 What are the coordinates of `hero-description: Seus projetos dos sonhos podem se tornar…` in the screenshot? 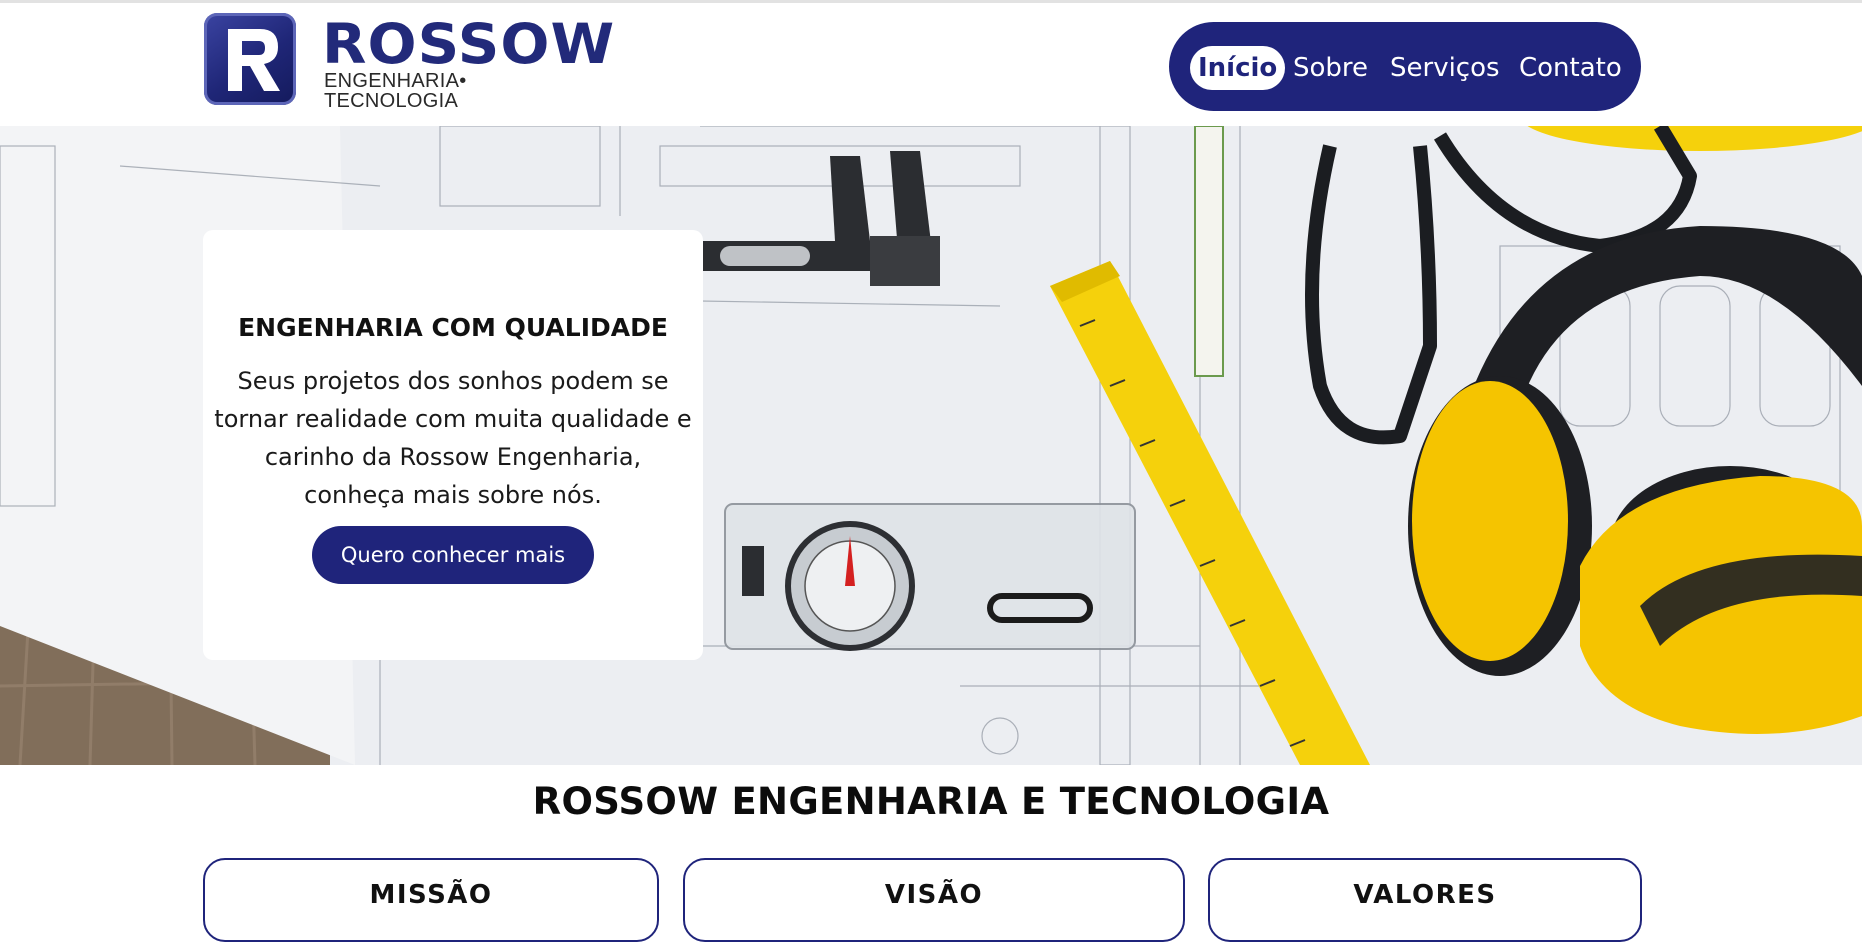 It's located at (453, 438).